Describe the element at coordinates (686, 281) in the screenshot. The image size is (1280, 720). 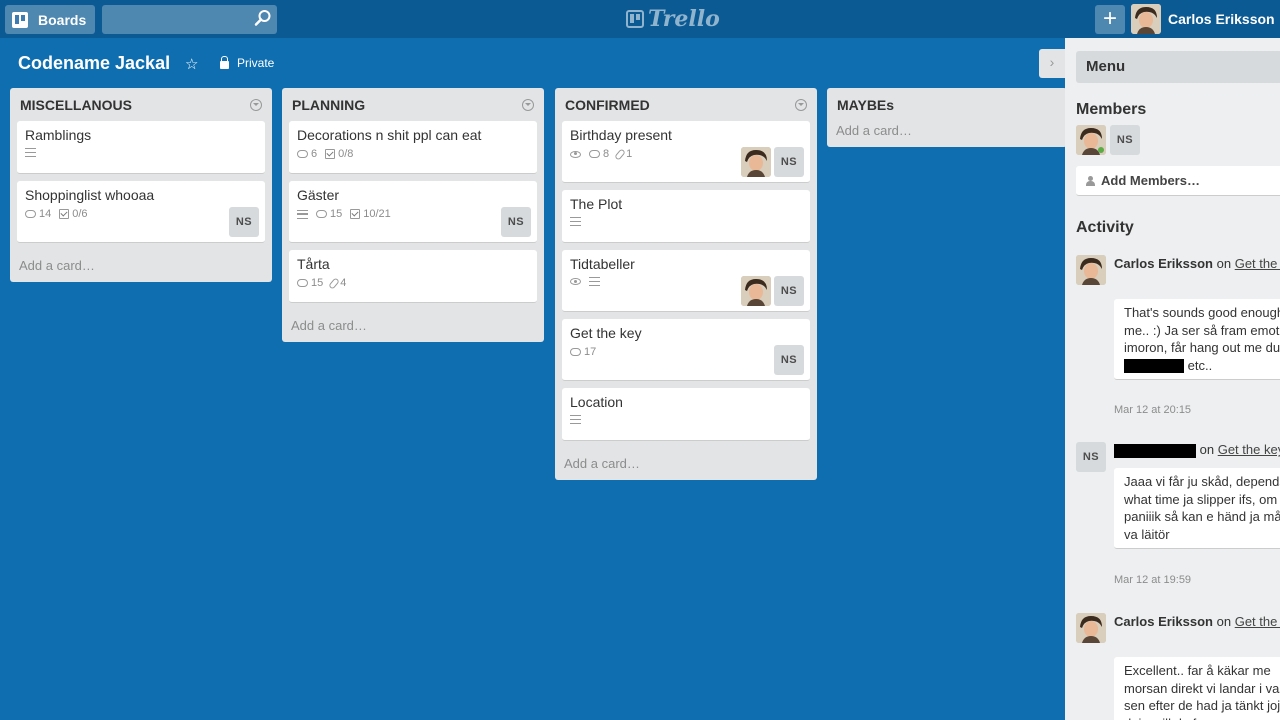
I see `card-tidtabeller: Tidtabeller NS` at that location.